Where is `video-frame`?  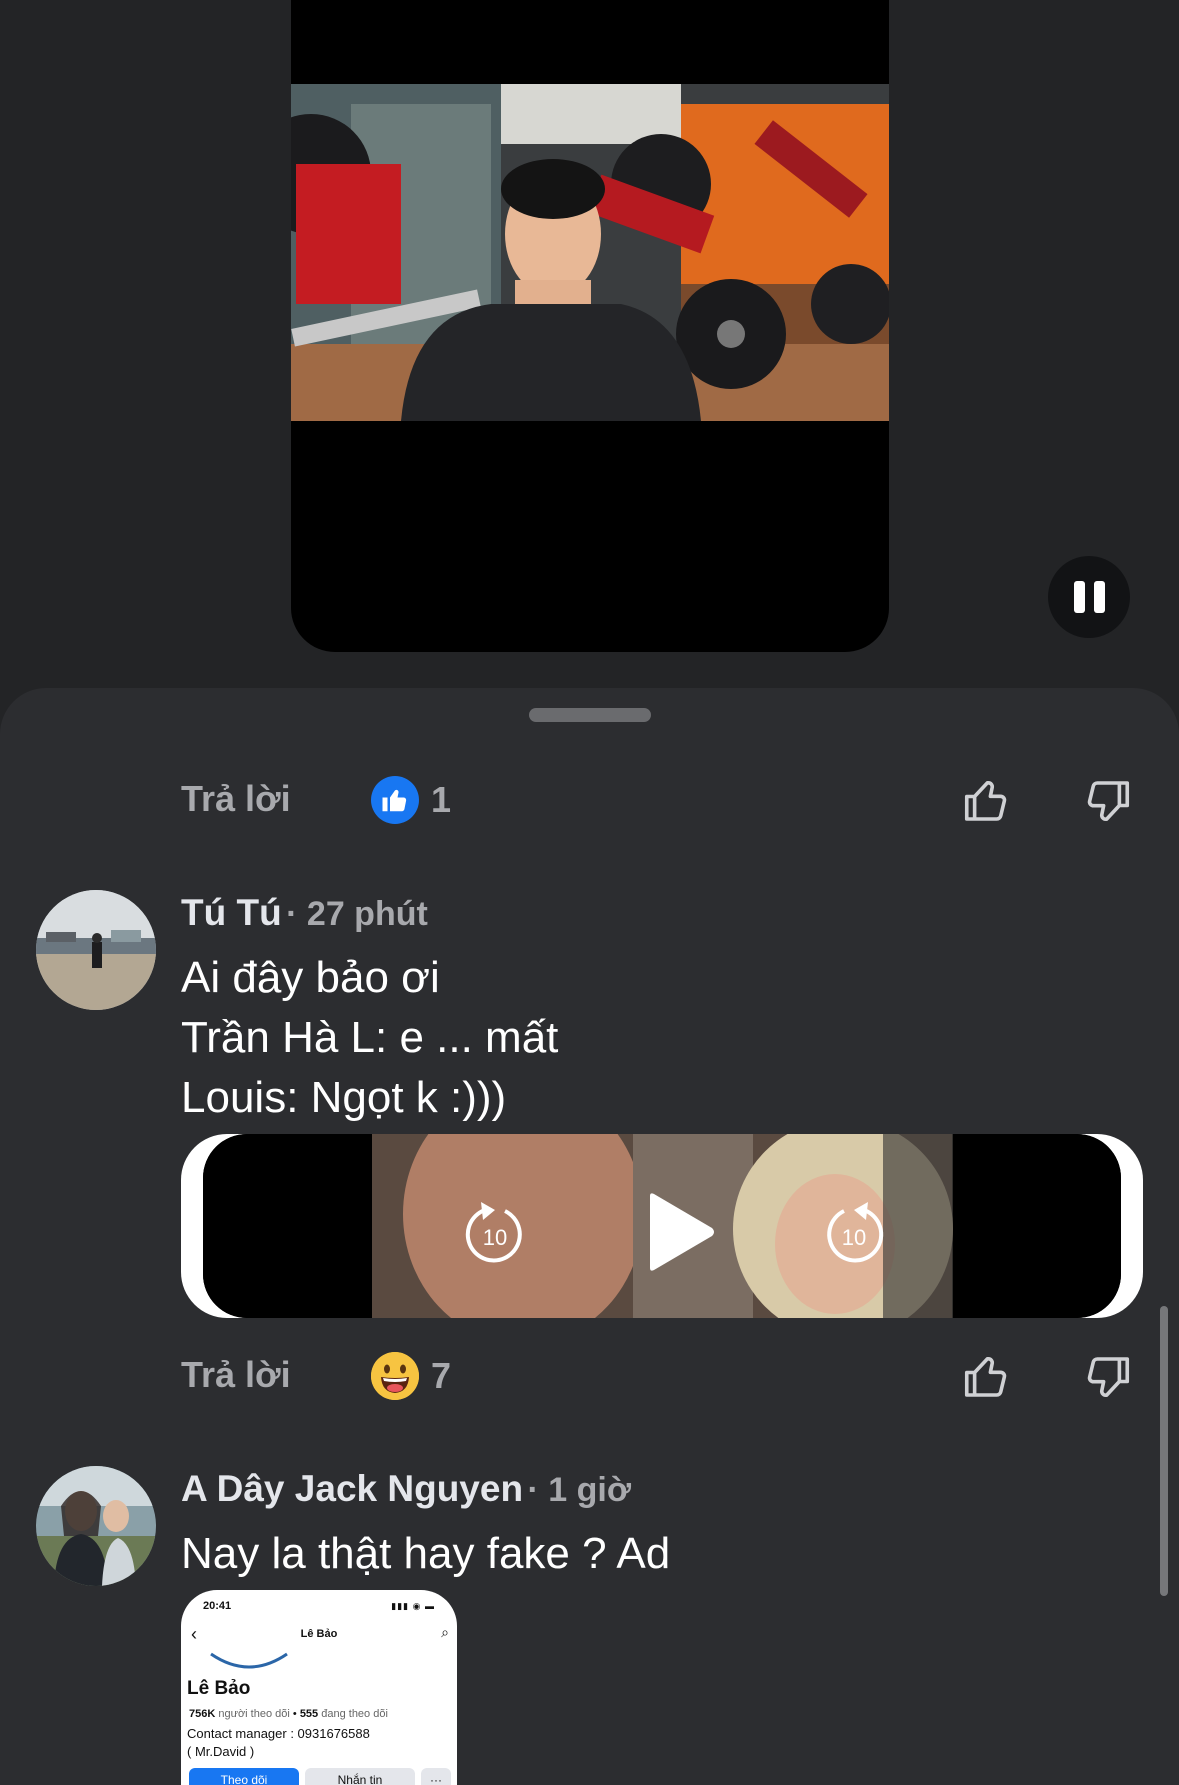
video-frame is located at coordinates (590, 252).